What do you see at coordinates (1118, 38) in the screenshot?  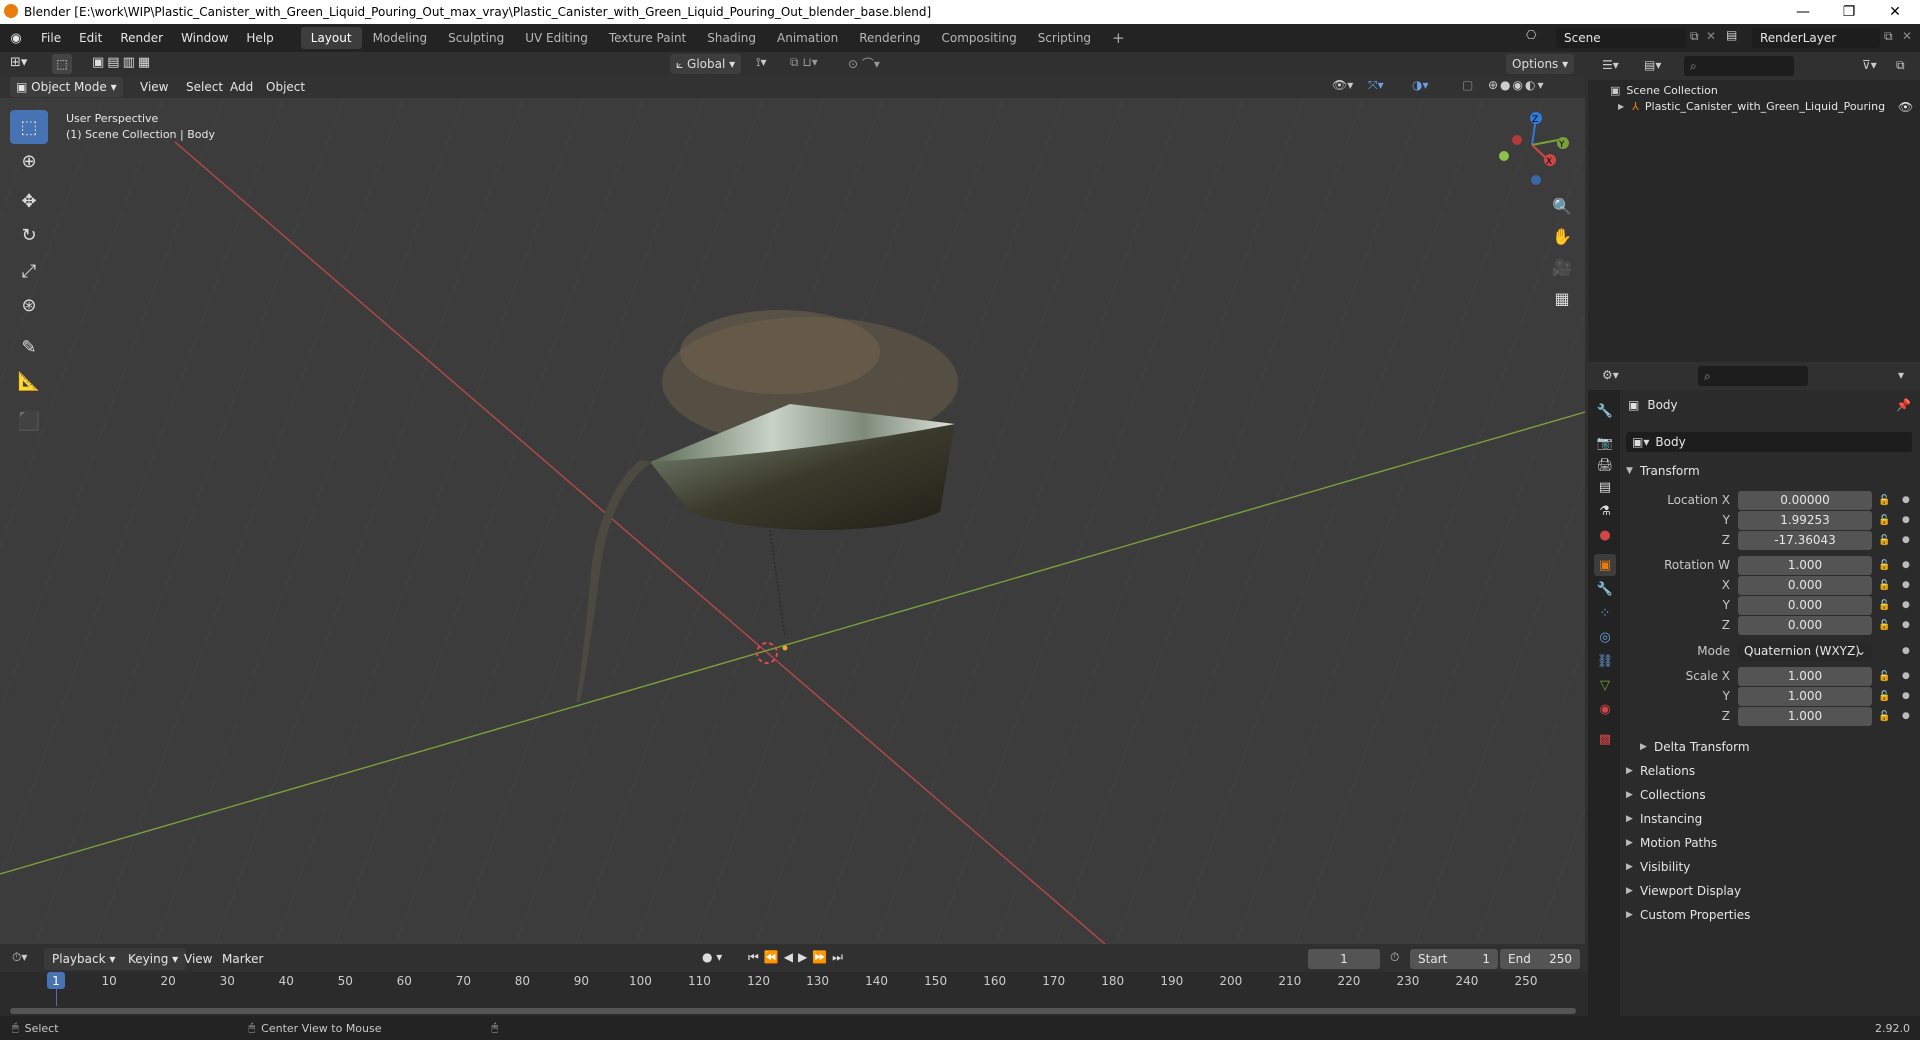 I see `add-workspace-button: +` at bounding box center [1118, 38].